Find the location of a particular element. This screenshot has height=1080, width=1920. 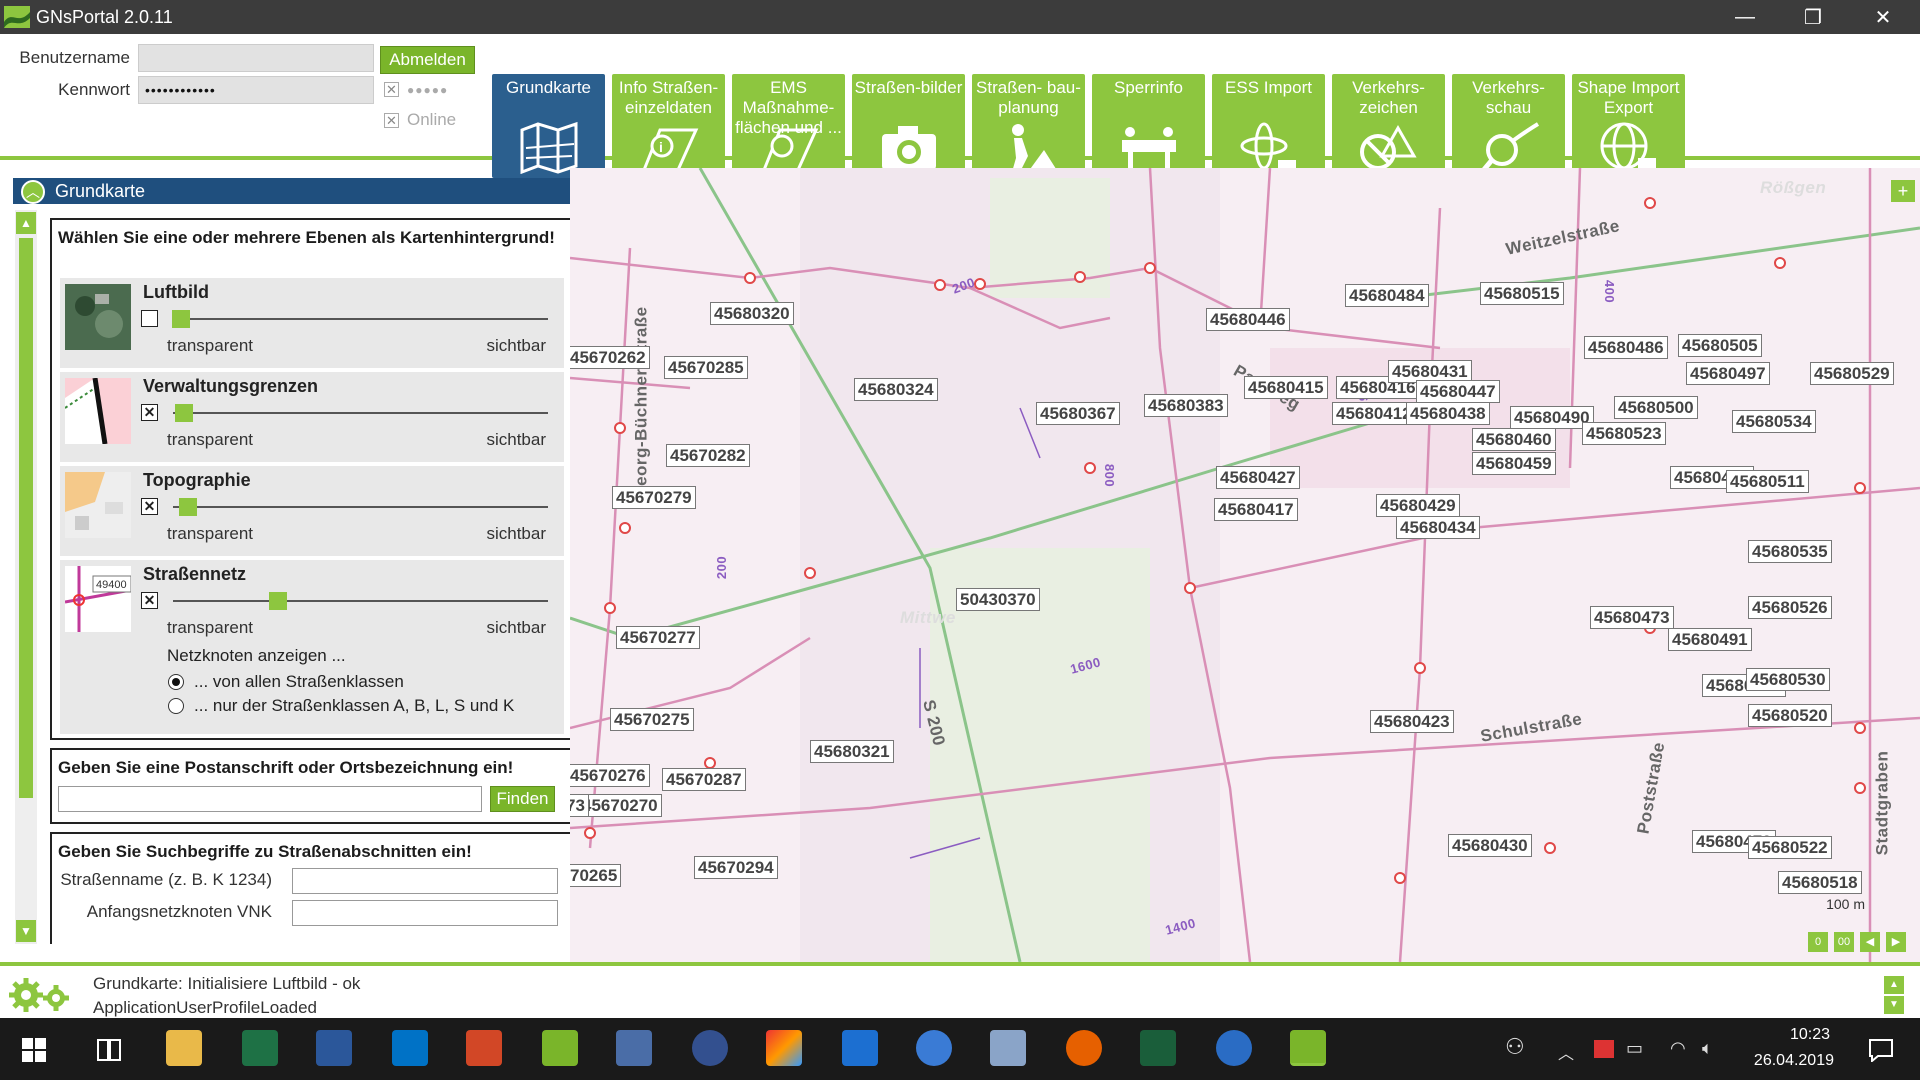

gnsportal-taskbar-icon is located at coordinates (1308, 1048).